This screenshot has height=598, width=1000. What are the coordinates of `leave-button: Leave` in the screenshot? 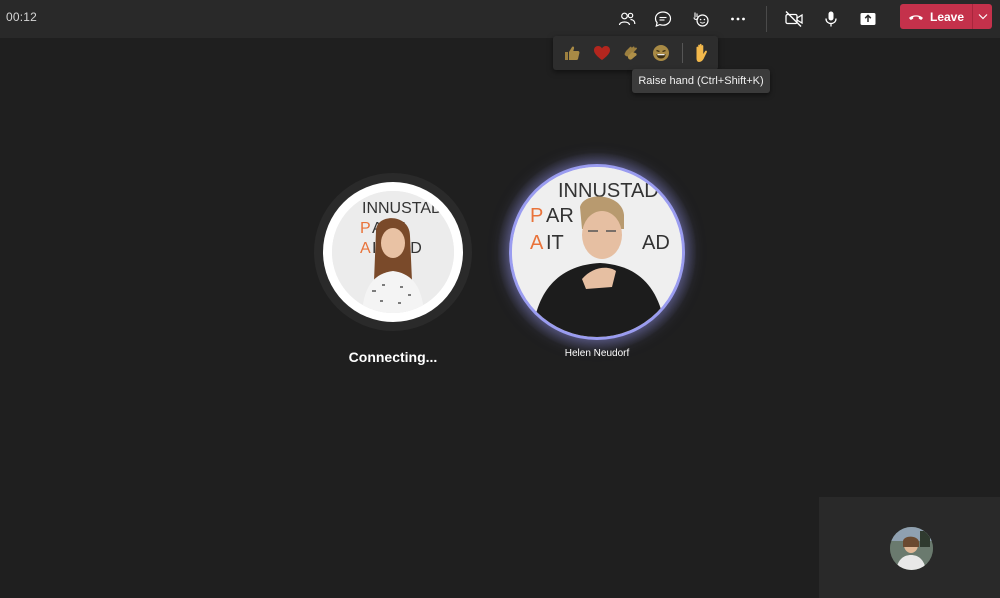 It's located at (946, 16).